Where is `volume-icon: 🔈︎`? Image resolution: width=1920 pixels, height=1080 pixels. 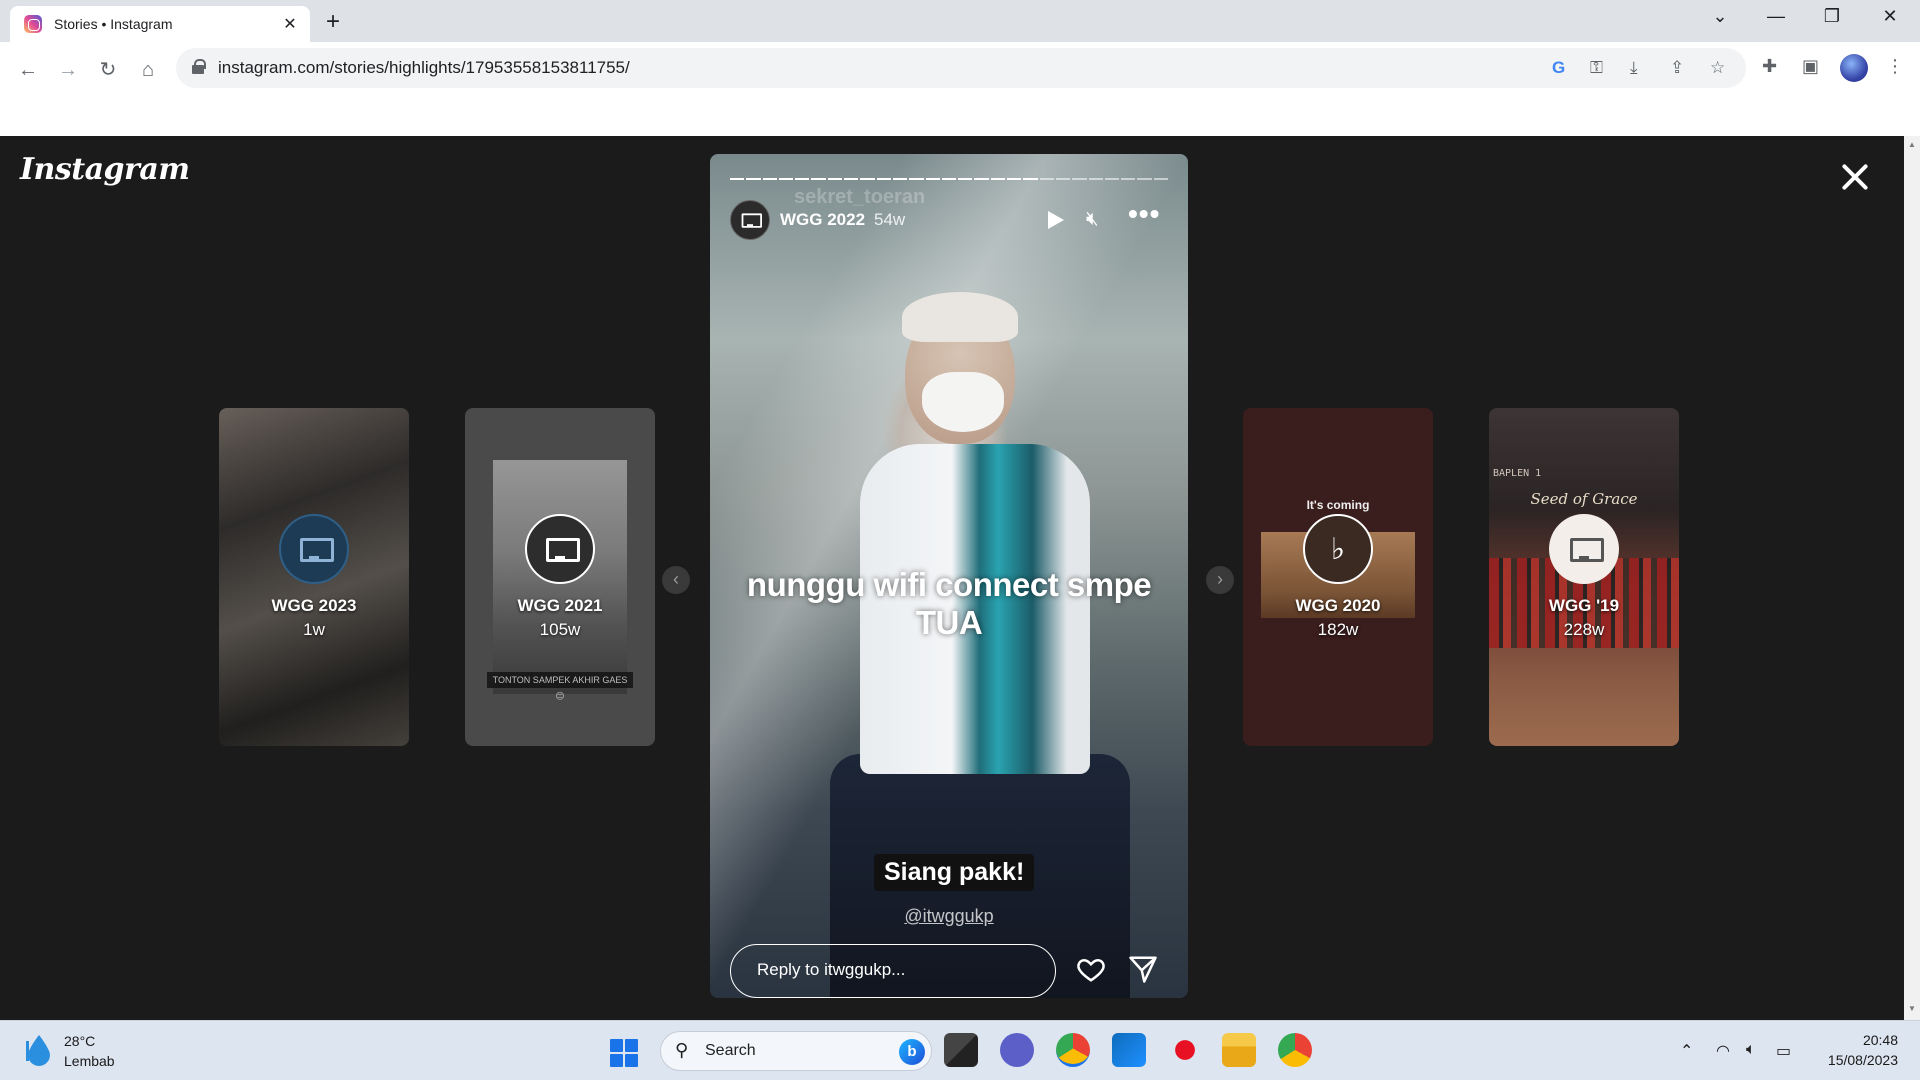 volume-icon: 🔈︎ is located at coordinates (1751, 1050).